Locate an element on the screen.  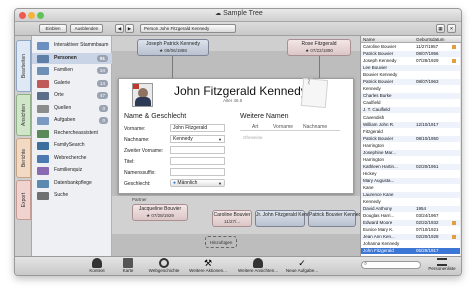
table-row: Patrick Bouvier 08/07/1956 is located at coordinates (411, 54).